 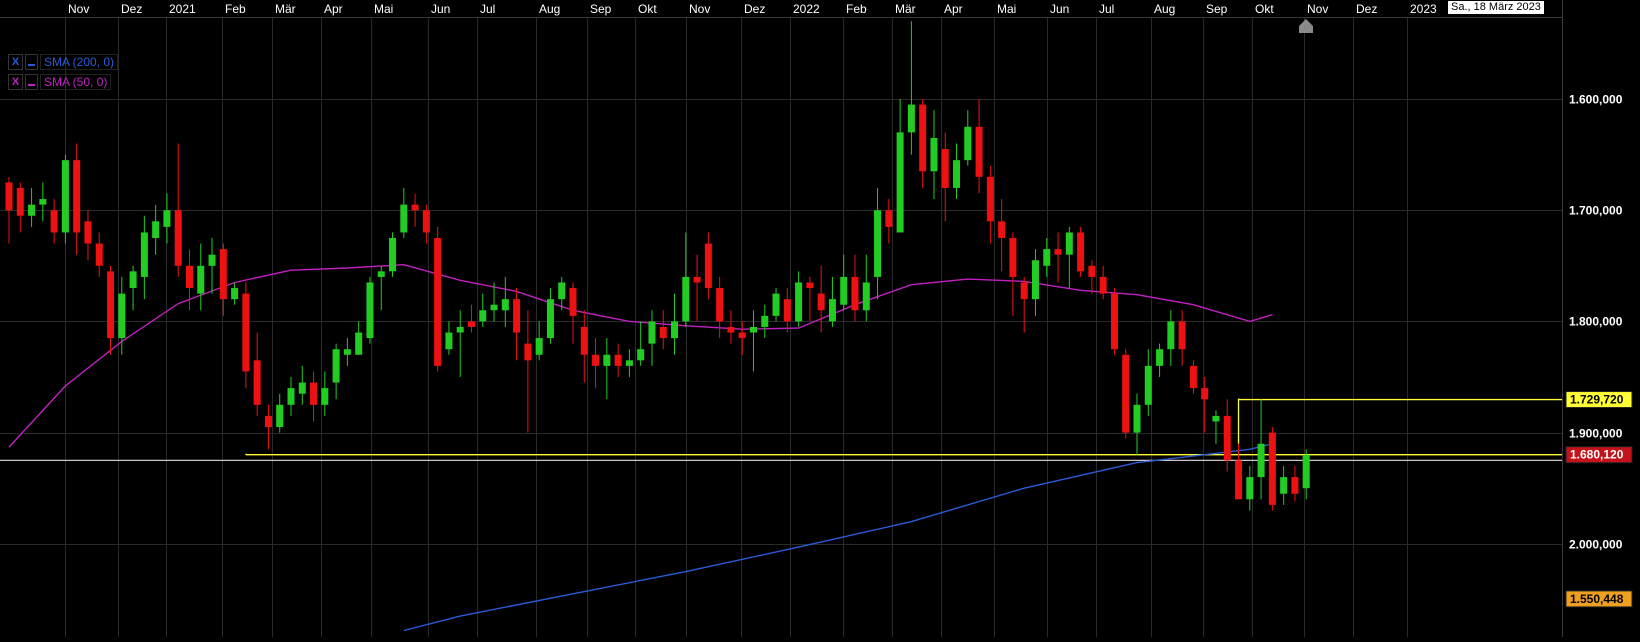 What do you see at coordinates (781, 430) in the screenshot?
I see `horizontal-lines` at bounding box center [781, 430].